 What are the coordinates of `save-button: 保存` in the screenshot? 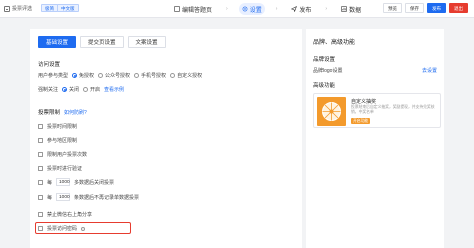 It's located at (414, 8).